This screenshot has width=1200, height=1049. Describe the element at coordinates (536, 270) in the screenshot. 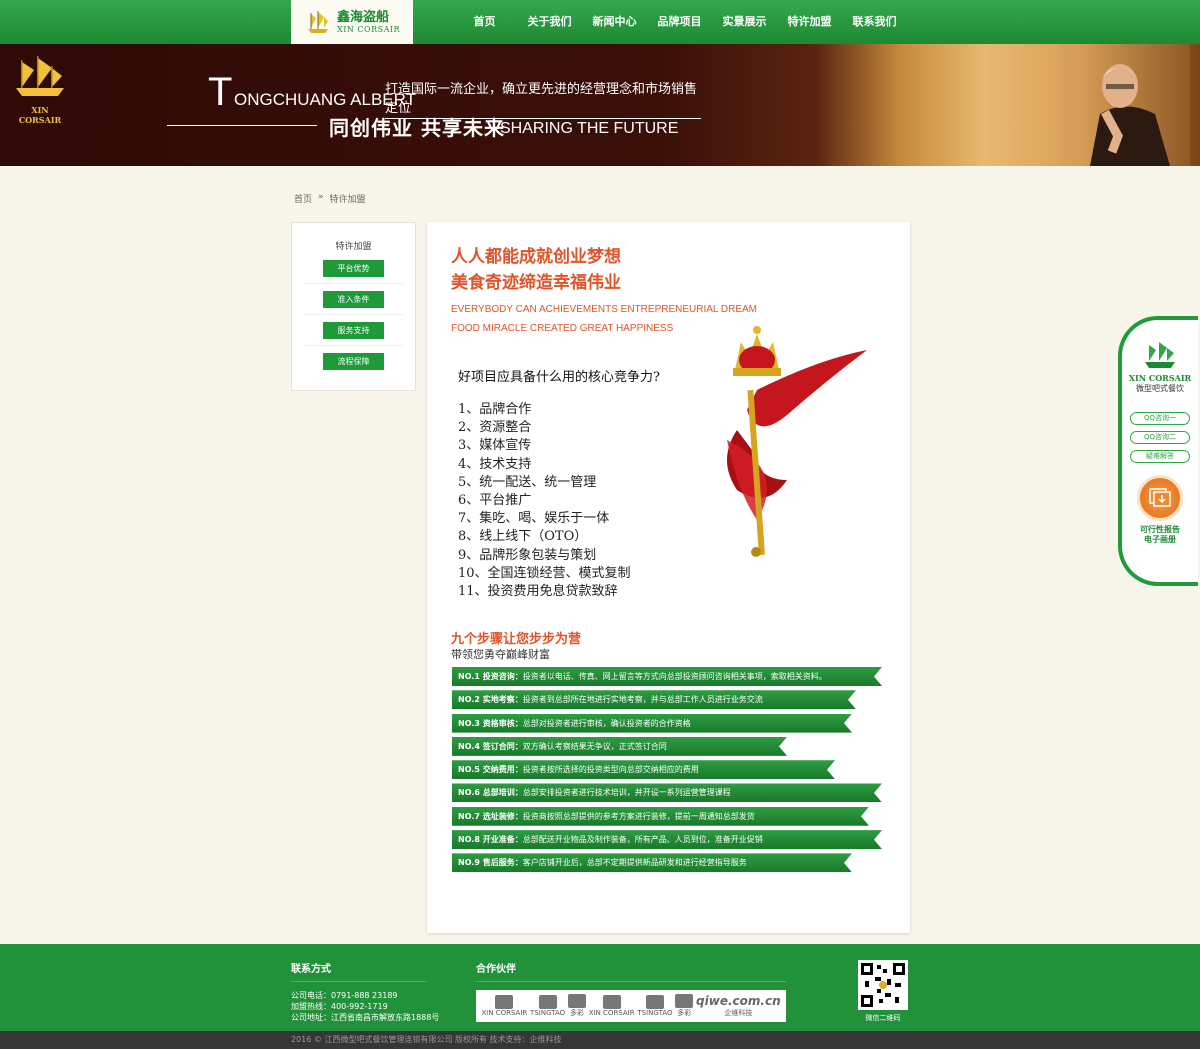

I see `headline: 人人都能成就创业梦想 美食奇迹缔造幸福伟业` at that location.